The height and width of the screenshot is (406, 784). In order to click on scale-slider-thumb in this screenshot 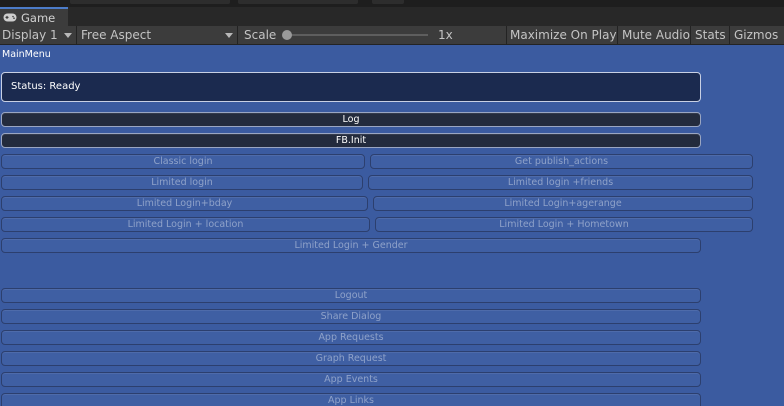, I will do `click(287, 35)`.